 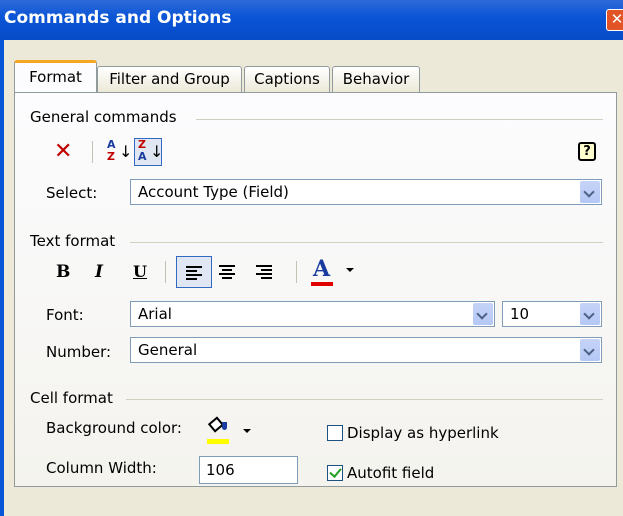 I want to click on tab-format-label: Format, so click(x=55, y=77).